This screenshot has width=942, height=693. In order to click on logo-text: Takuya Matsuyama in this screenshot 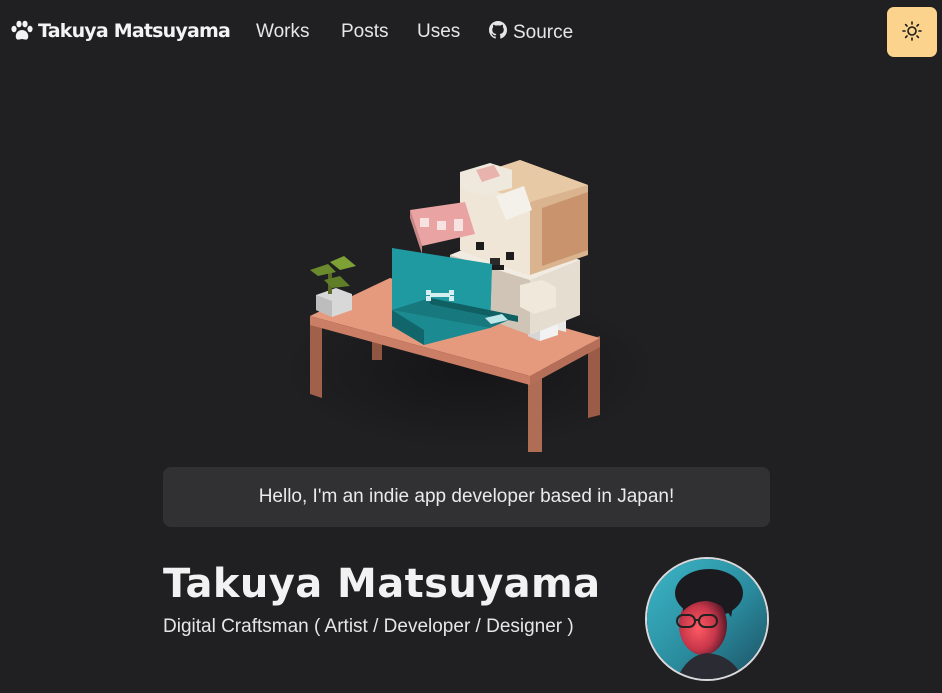, I will do `click(134, 31)`.